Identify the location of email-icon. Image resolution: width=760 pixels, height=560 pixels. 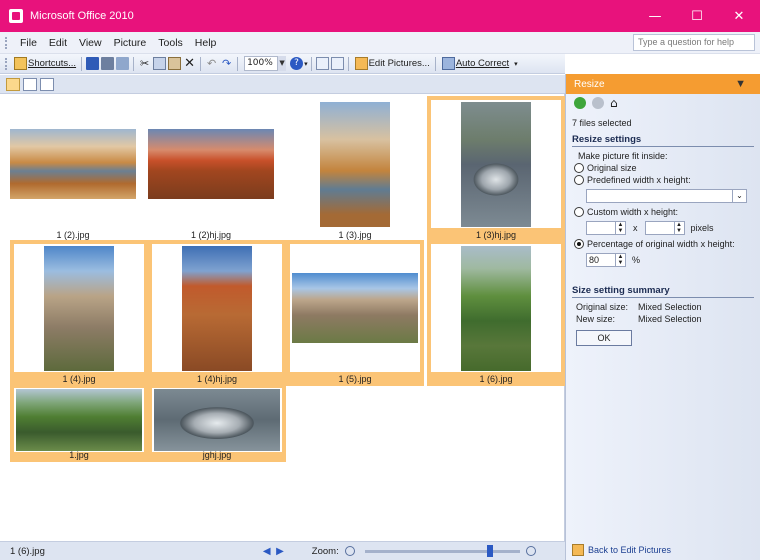
(123, 63).